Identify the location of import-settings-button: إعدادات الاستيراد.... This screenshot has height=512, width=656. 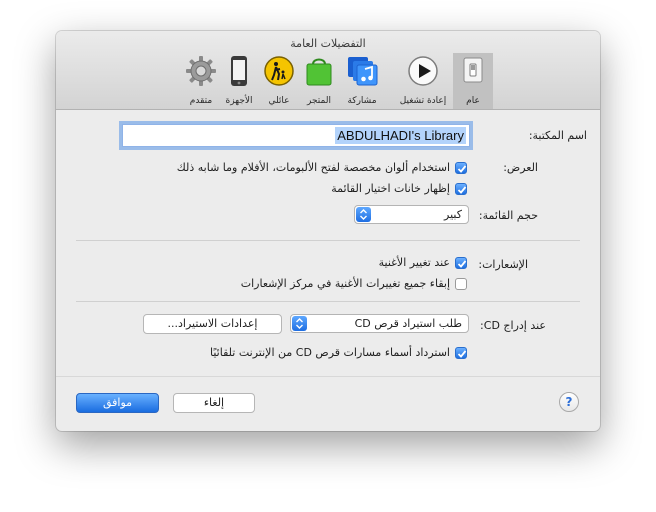
(212, 324).